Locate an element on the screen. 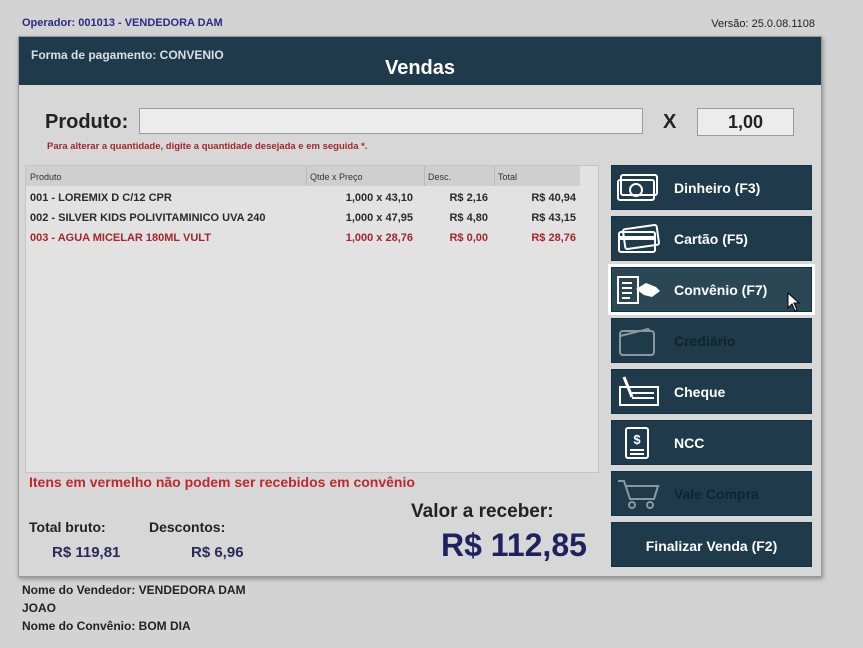 The image size is (863, 648). window-header: Forma de pagamento: CONVENIO Vendas is located at coordinates (420, 61).